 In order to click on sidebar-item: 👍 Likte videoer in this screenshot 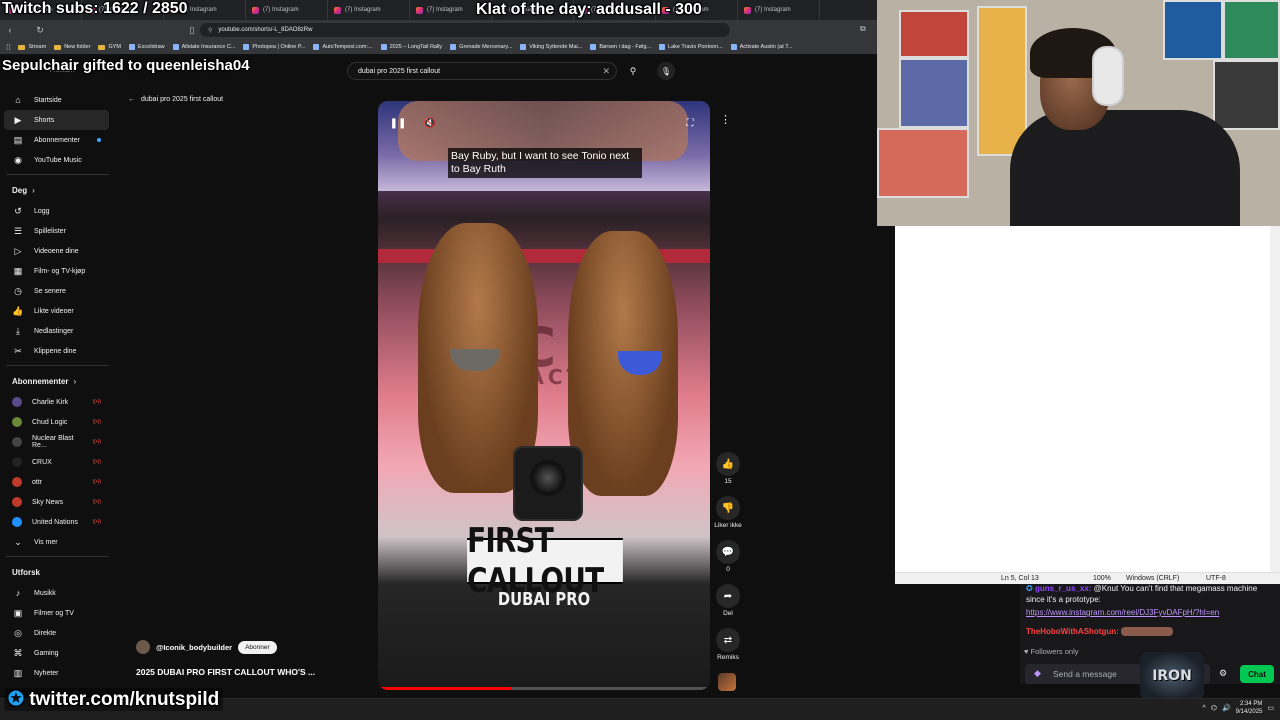, I will do `click(57, 311)`.